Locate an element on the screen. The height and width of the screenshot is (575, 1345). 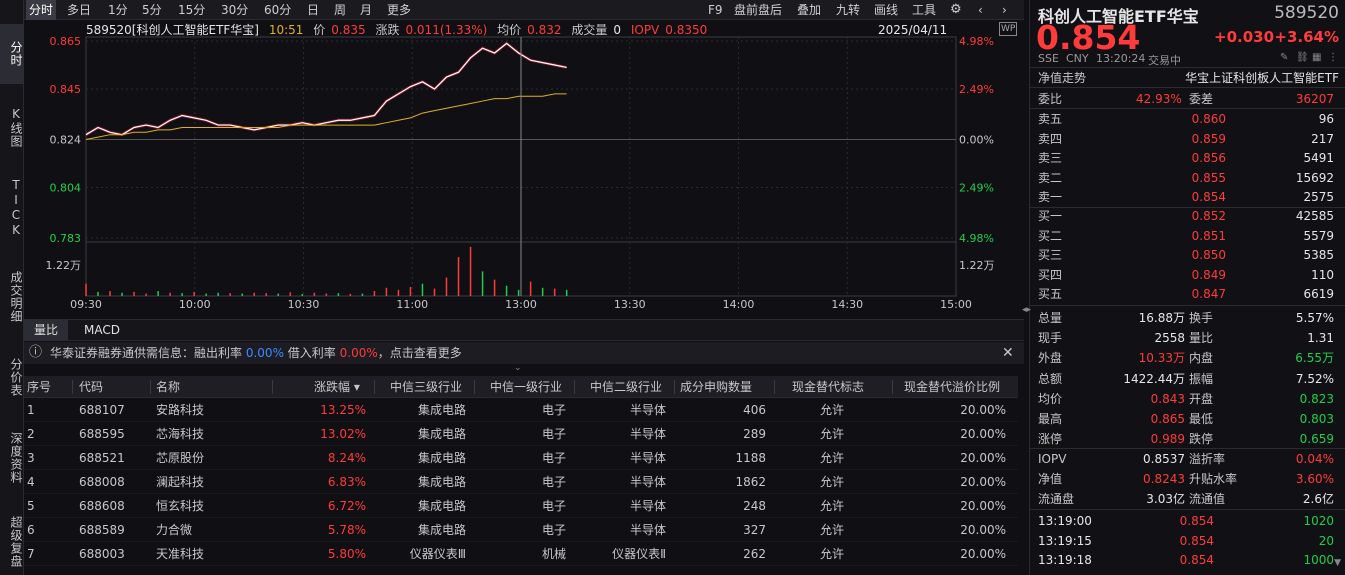
level-price: 0.847 is located at coordinates (1208, 294).